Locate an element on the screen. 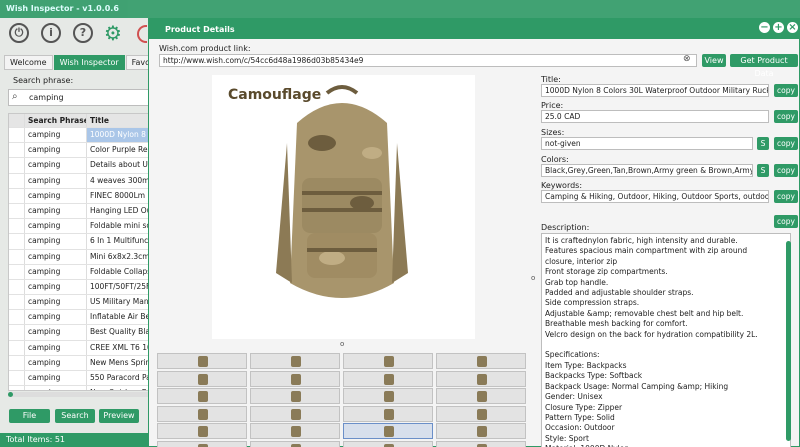 This screenshot has width=800, height=447. table-row: camping550 Paracord Para is located at coordinates (79, 379).